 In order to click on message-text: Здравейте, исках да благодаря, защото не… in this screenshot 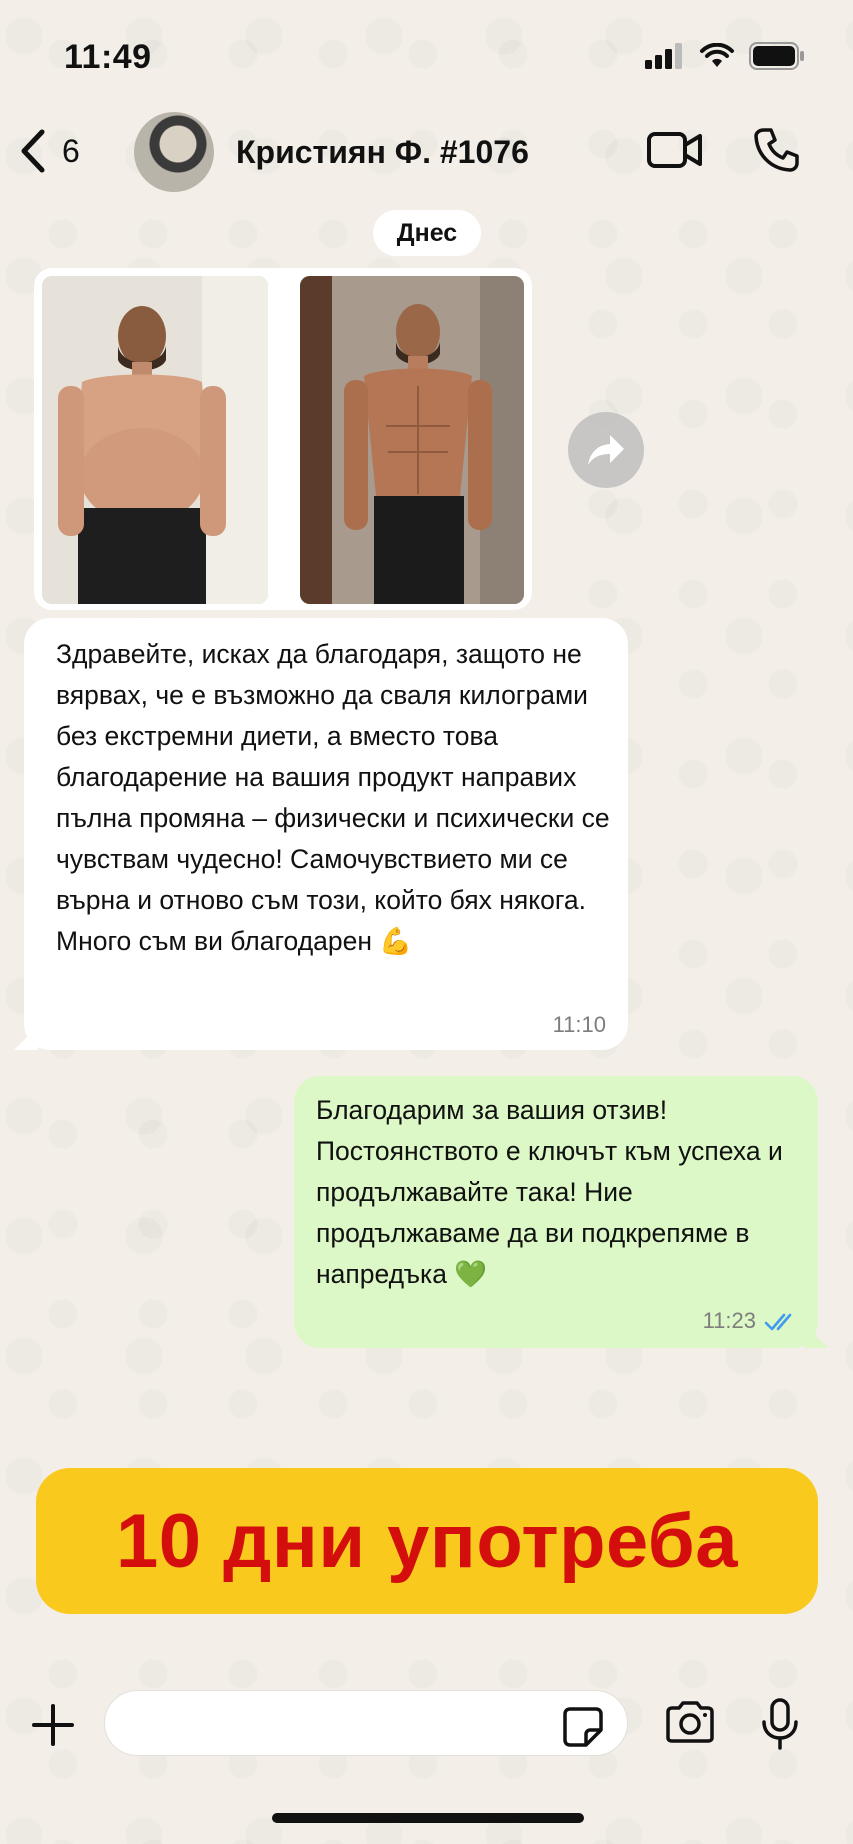, I will do `click(333, 797)`.